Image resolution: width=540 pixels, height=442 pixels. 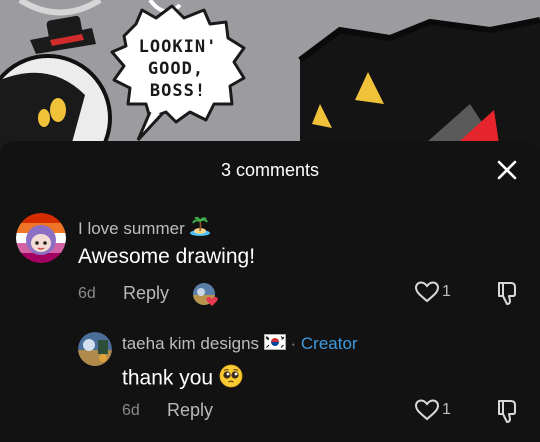 I want to click on comment-username: I love summer, so click(x=144, y=229).